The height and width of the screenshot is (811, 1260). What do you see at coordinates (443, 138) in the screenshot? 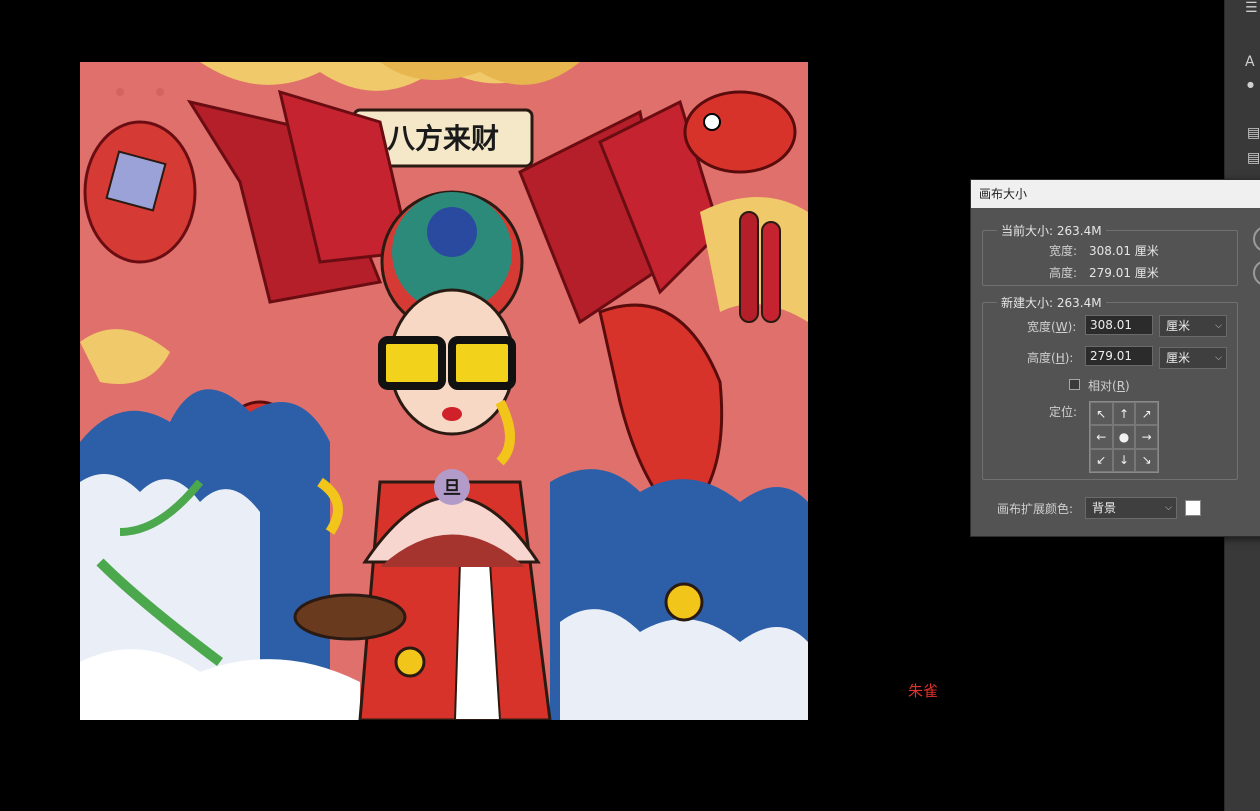
I see `banner-text: 八方来财` at bounding box center [443, 138].